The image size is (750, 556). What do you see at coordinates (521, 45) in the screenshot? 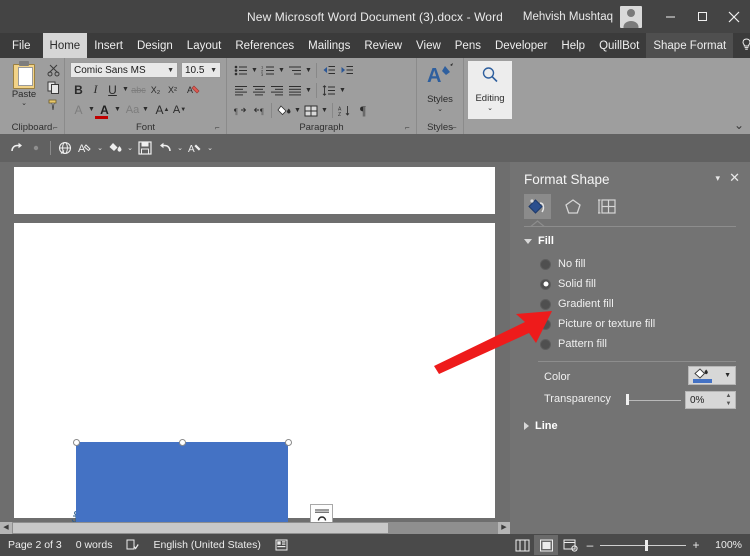
I see `tab-developer: Developer` at bounding box center [521, 45].